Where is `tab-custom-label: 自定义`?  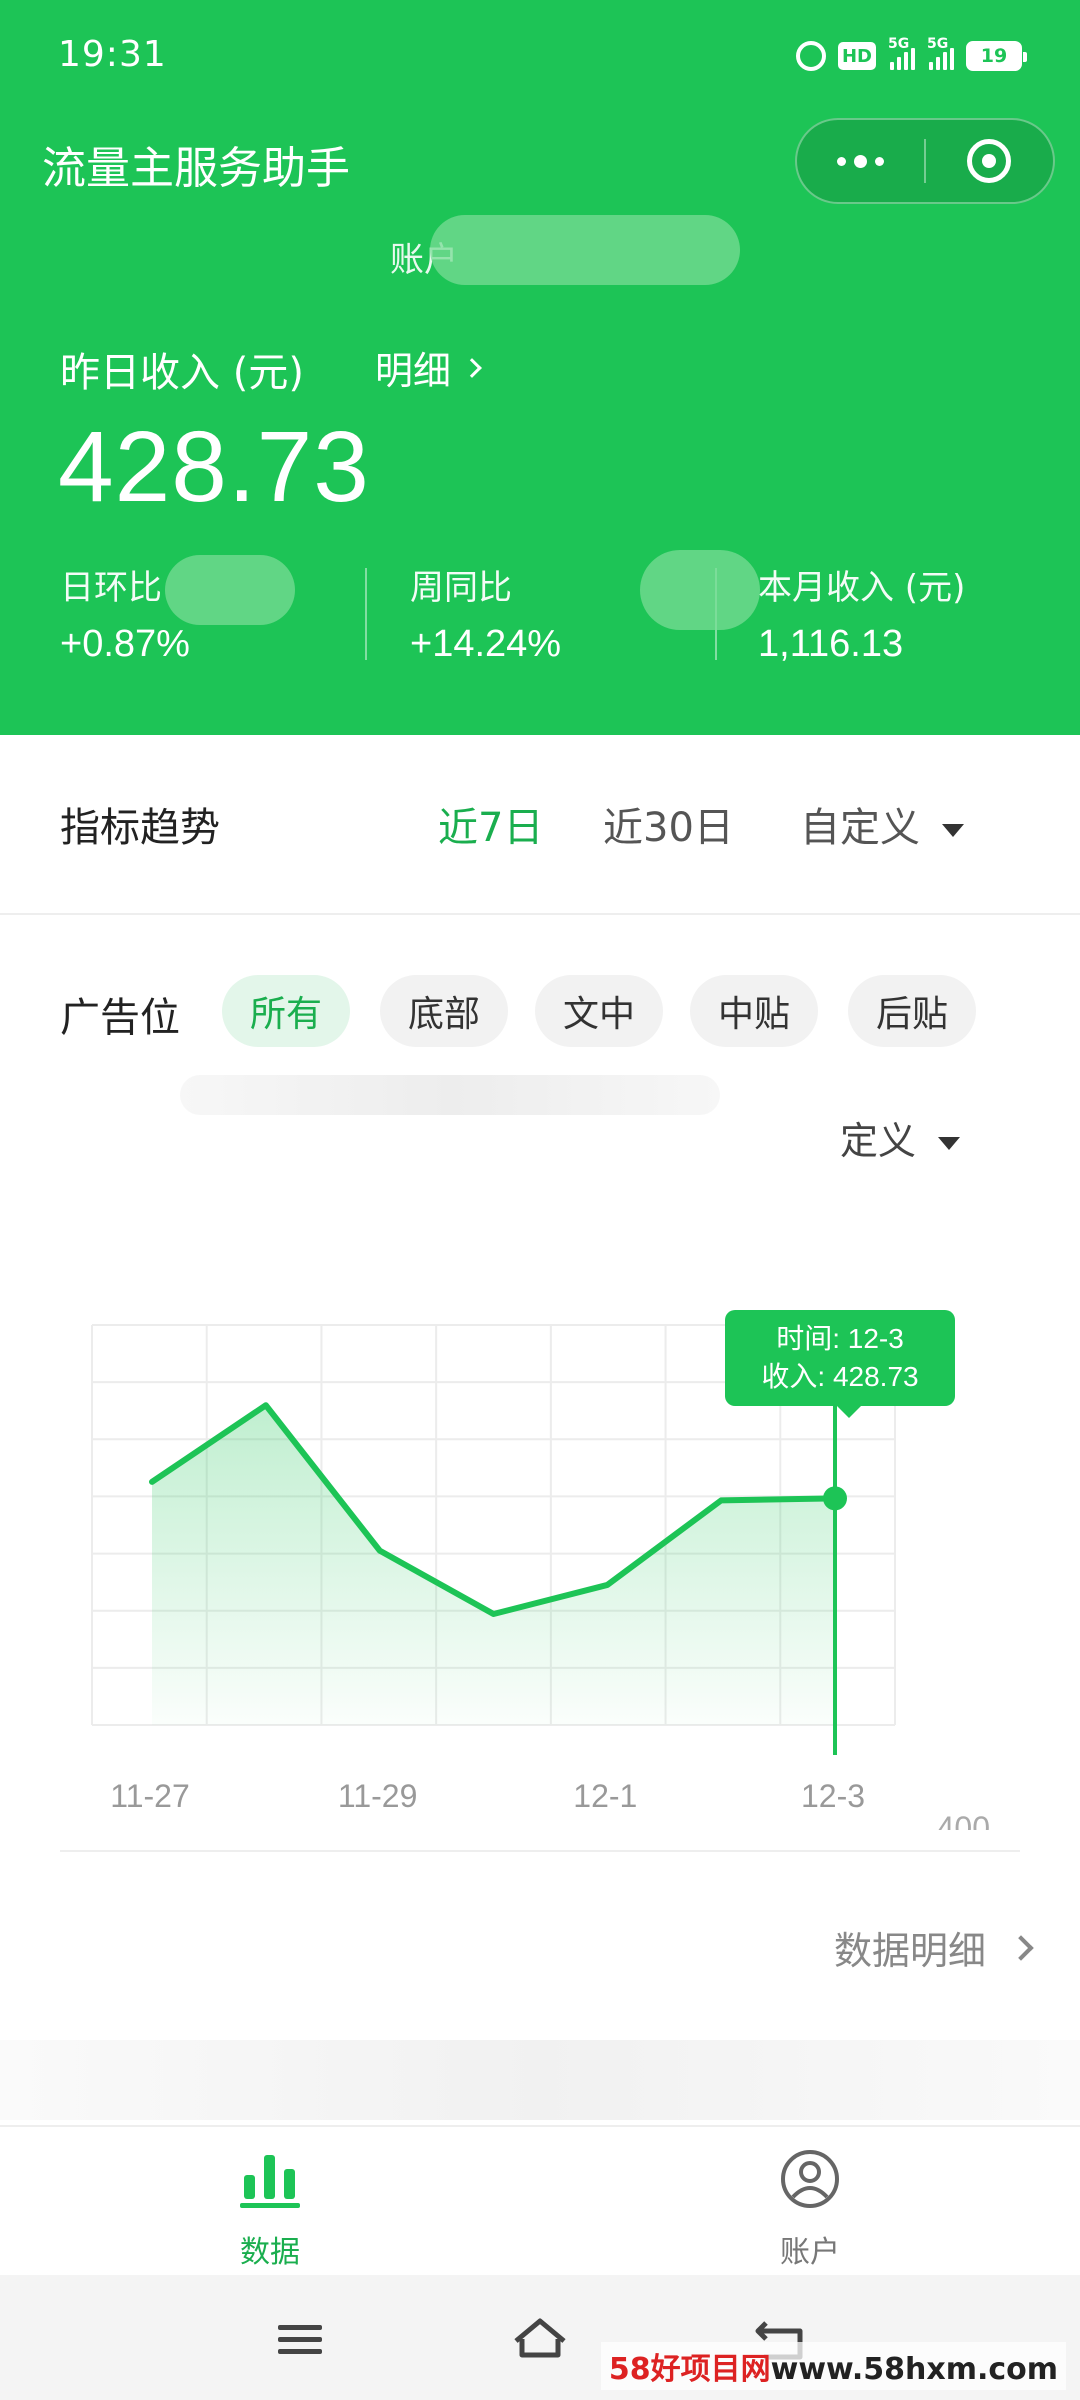 tab-custom-label: 自定义 is located at coordinates (860, 828).